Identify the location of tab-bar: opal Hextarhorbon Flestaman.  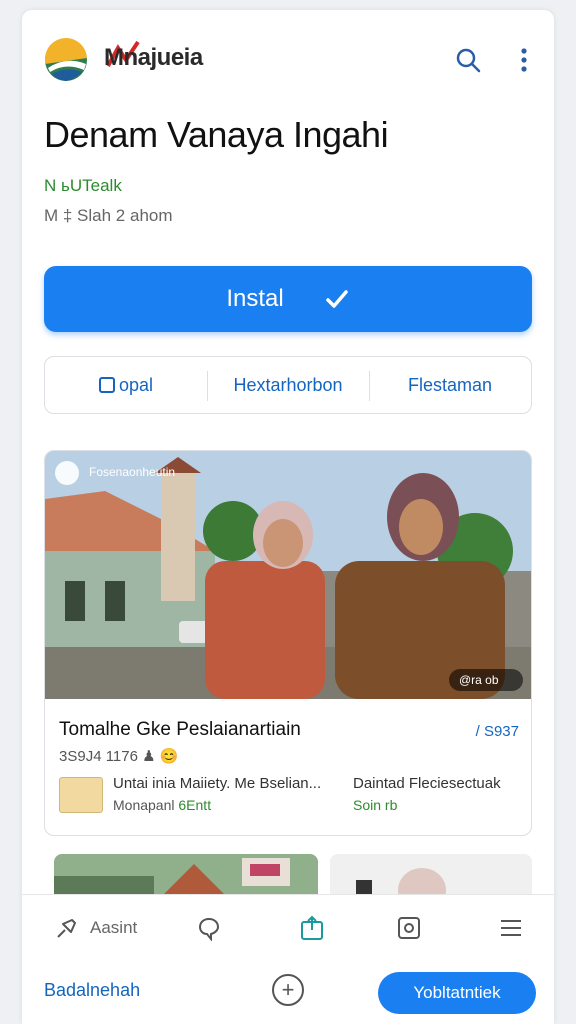
(288, 385).